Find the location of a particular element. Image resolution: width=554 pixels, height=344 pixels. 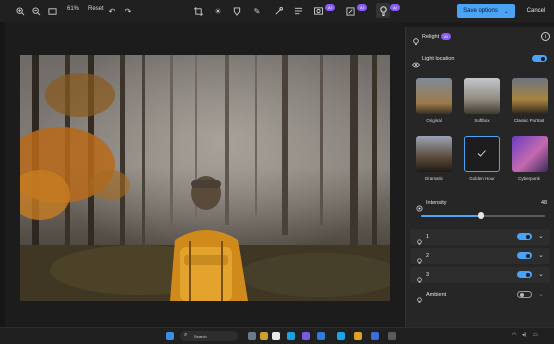

light-row-1: 1 ⌄ is located at coordinates (480, 237).